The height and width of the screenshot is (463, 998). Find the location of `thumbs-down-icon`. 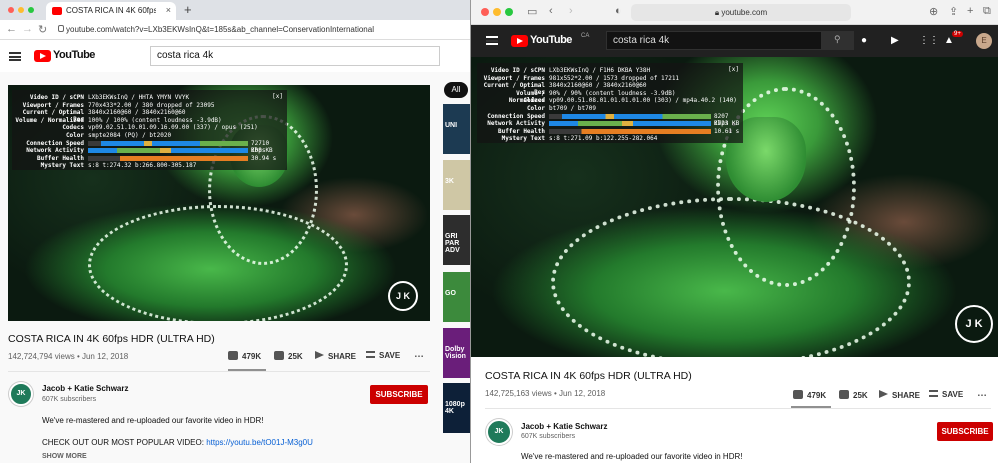

thumbs-down-icon is located at coordinates (279, 355).